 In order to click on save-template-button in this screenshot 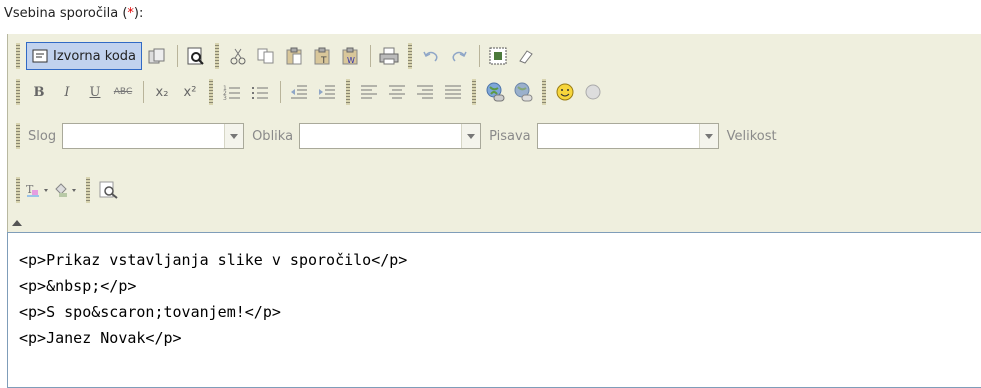, I will do `click(157, 56)`.